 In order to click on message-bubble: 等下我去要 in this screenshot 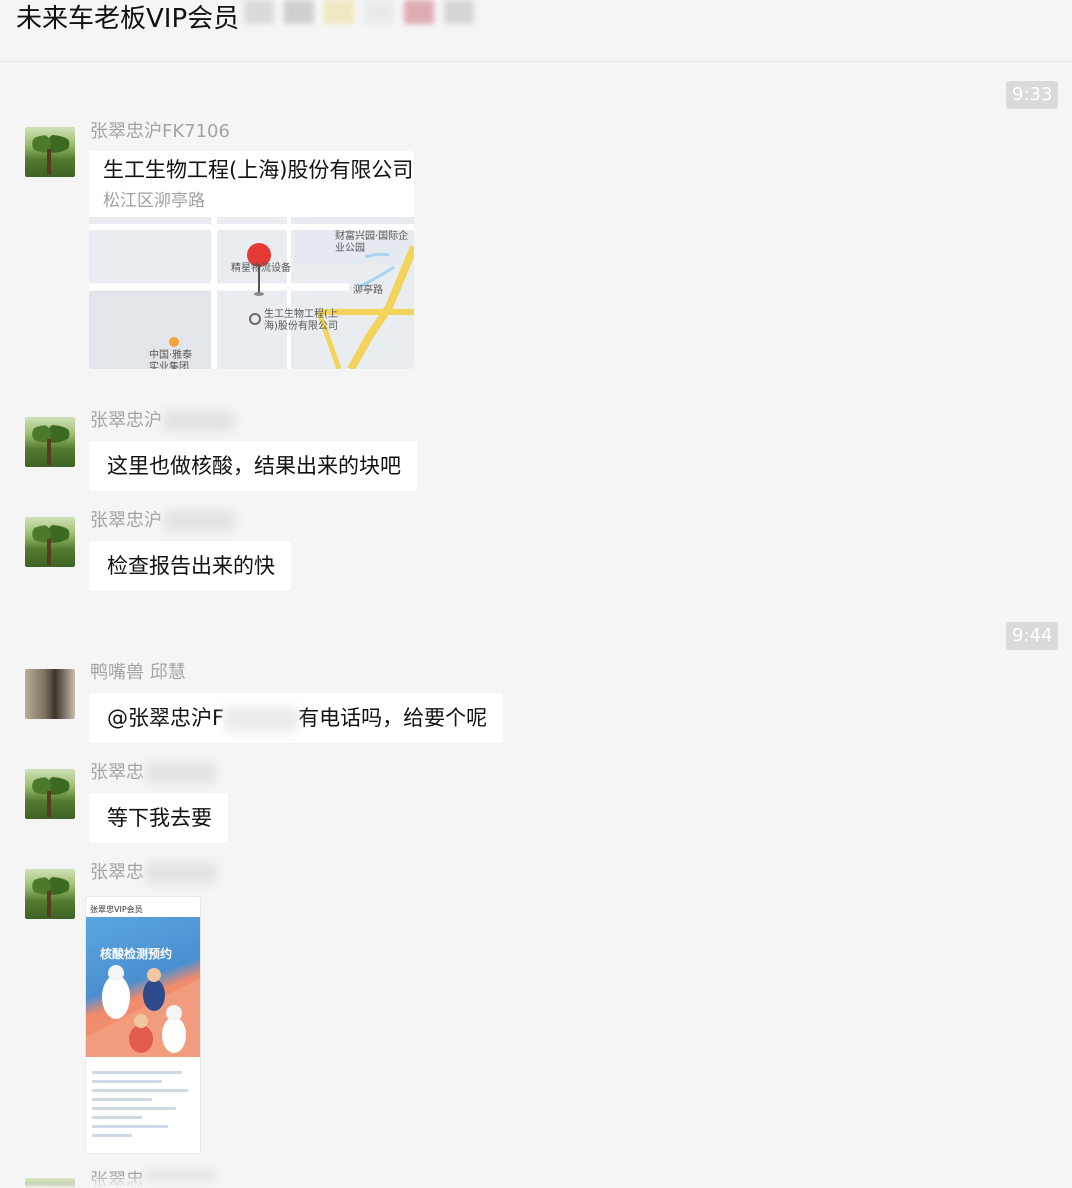, I will do `click(158, 818)`.